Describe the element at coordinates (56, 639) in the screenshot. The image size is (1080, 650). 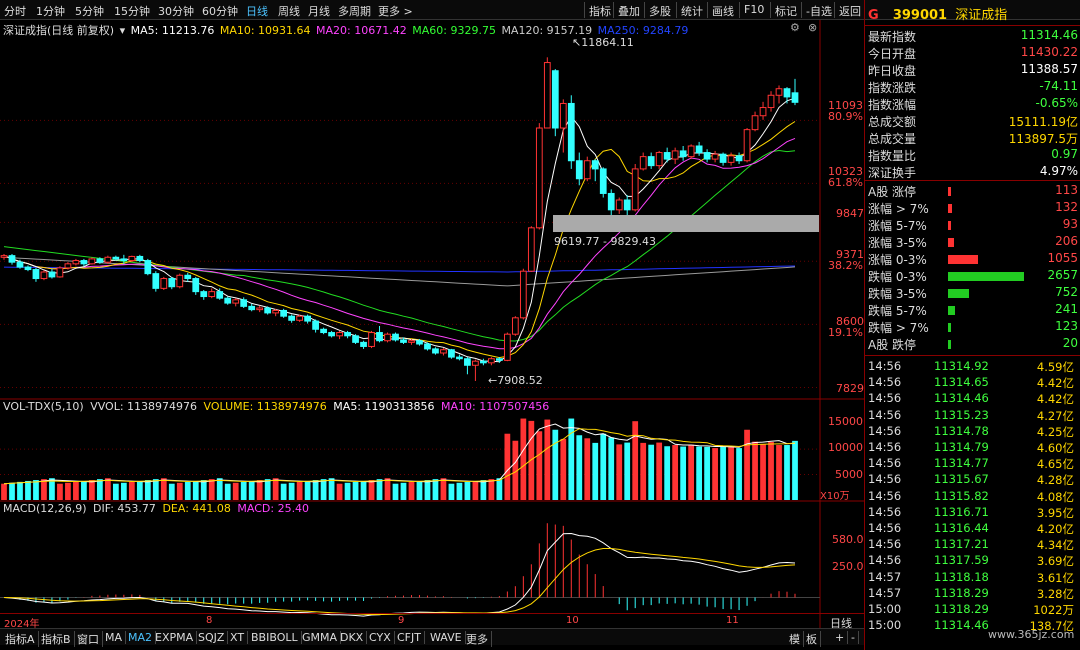
I see `tab-indicator-b: 指标B` at that location.